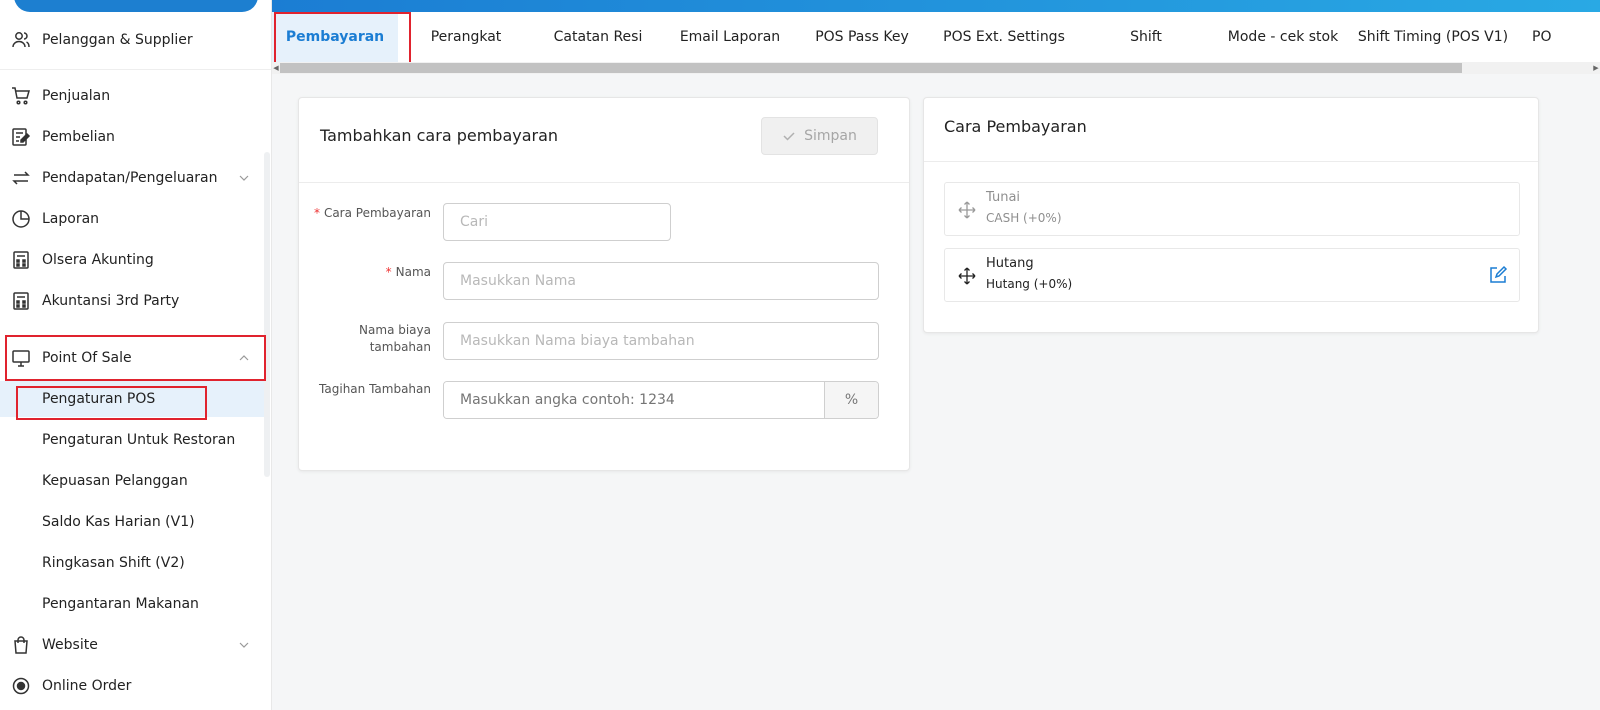 The height and width of the screenshot is (710, 1600). What do you see at coordinates (408, 272) in the screenshot?
I see `nama-label: * Nama` at bounding box center [408, 272].